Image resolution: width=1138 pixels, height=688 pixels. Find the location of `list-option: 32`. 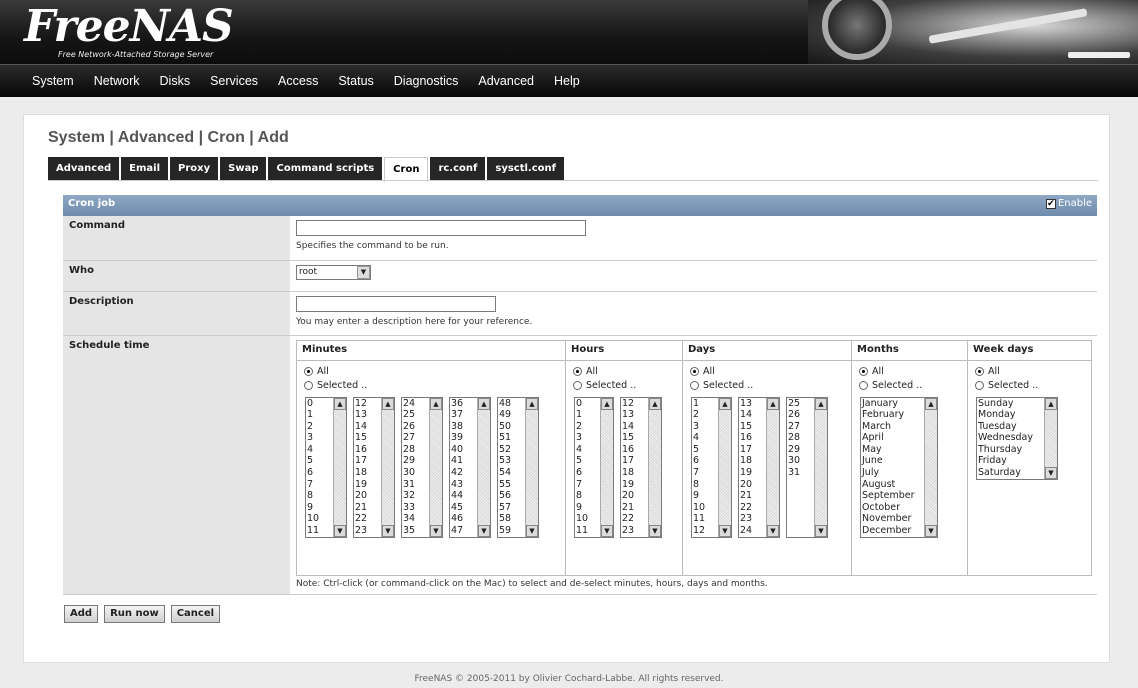

list-option: 32 is located at coordinates (416, 496).